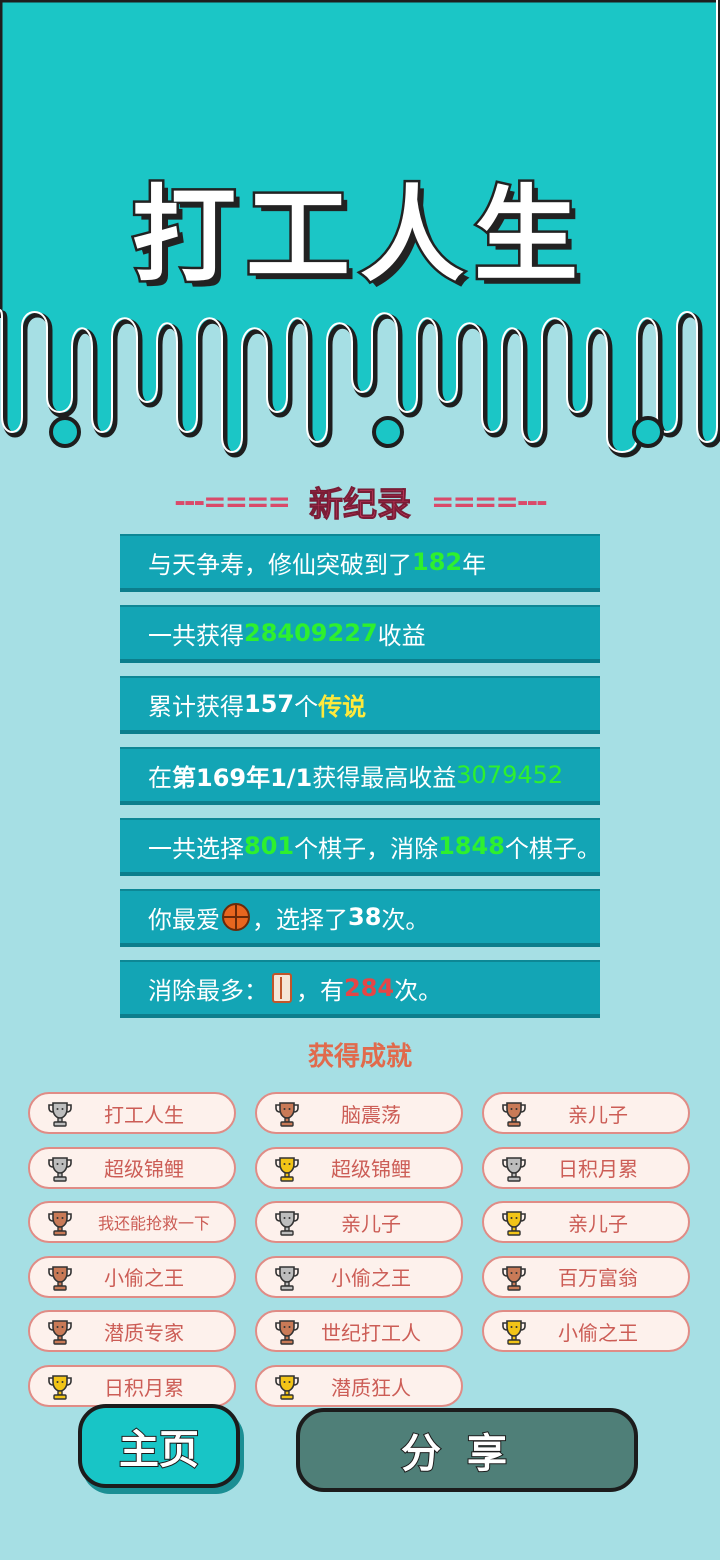  What do you see at coordinates (232, 501) in the screenshot?
I see `record-left-dashes: ---====` at bounding box center [232, 501].